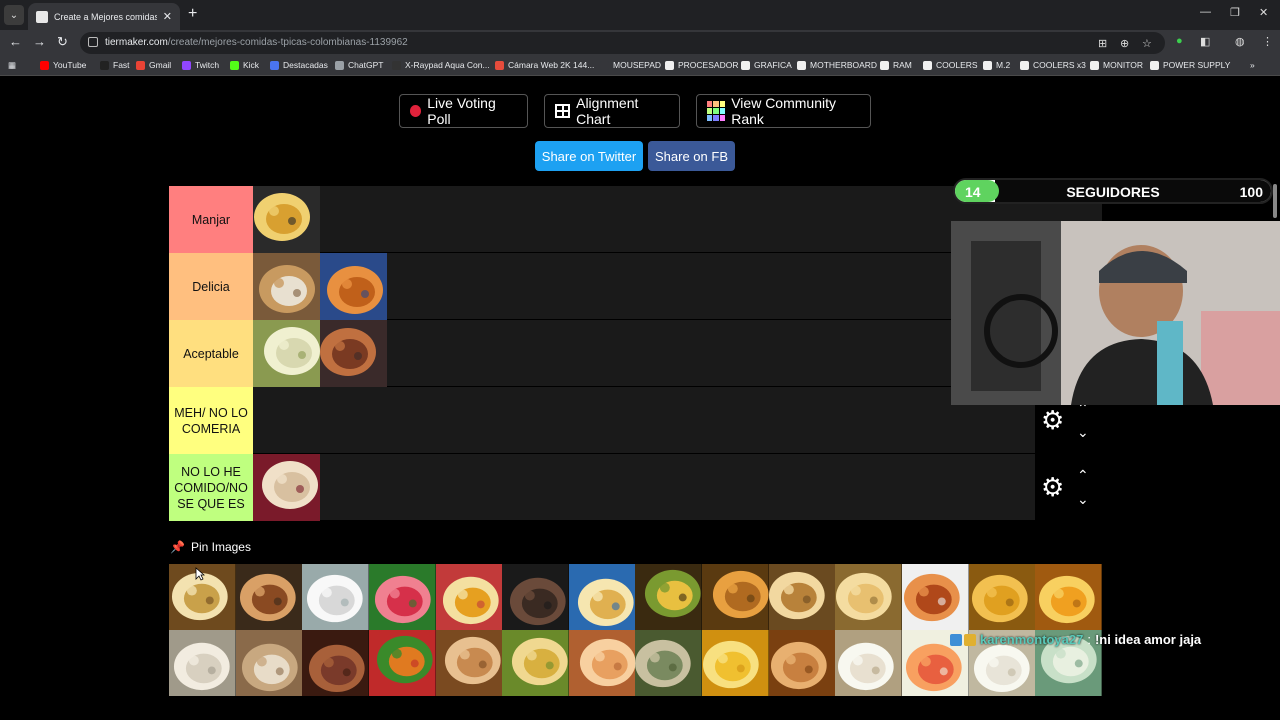 This screenshot has width=1280, height=720. Describe the element at coordinates (211, 286) in the screenshot. I see `tier-label: Delicia` at that location.